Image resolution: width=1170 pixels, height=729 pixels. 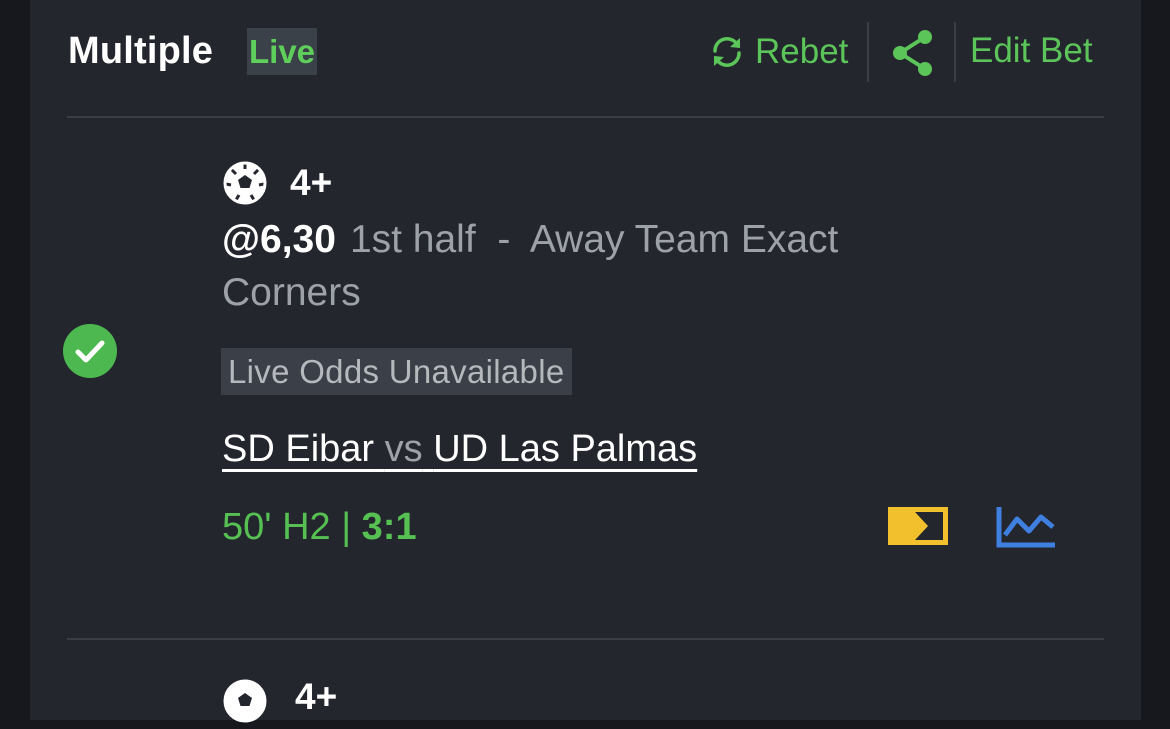 I want to click on match-status: 50' H2 | 3:1, so click(x=319, y=527).